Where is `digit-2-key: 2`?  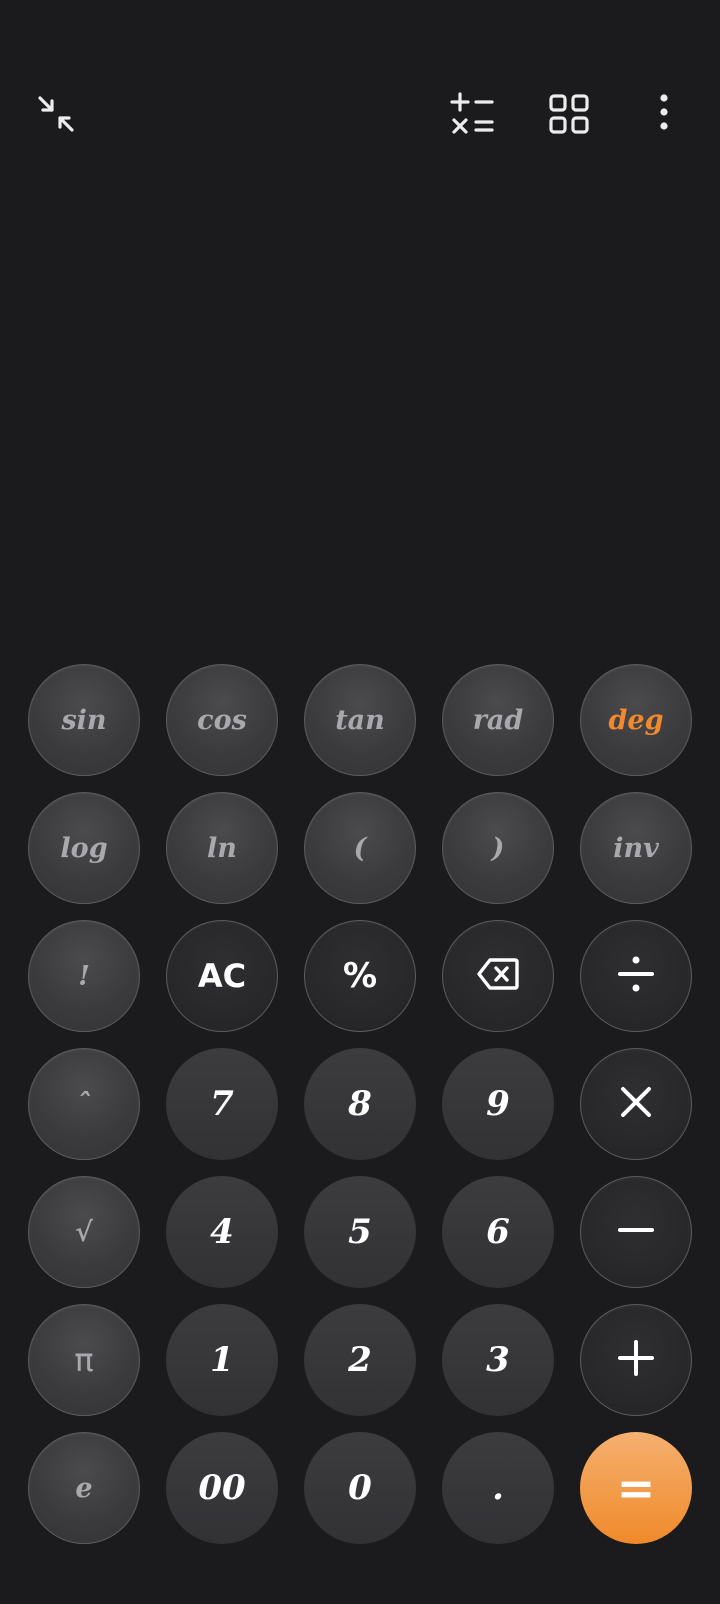
digit-2-key: 2 is located at coordinates (360, 1360).